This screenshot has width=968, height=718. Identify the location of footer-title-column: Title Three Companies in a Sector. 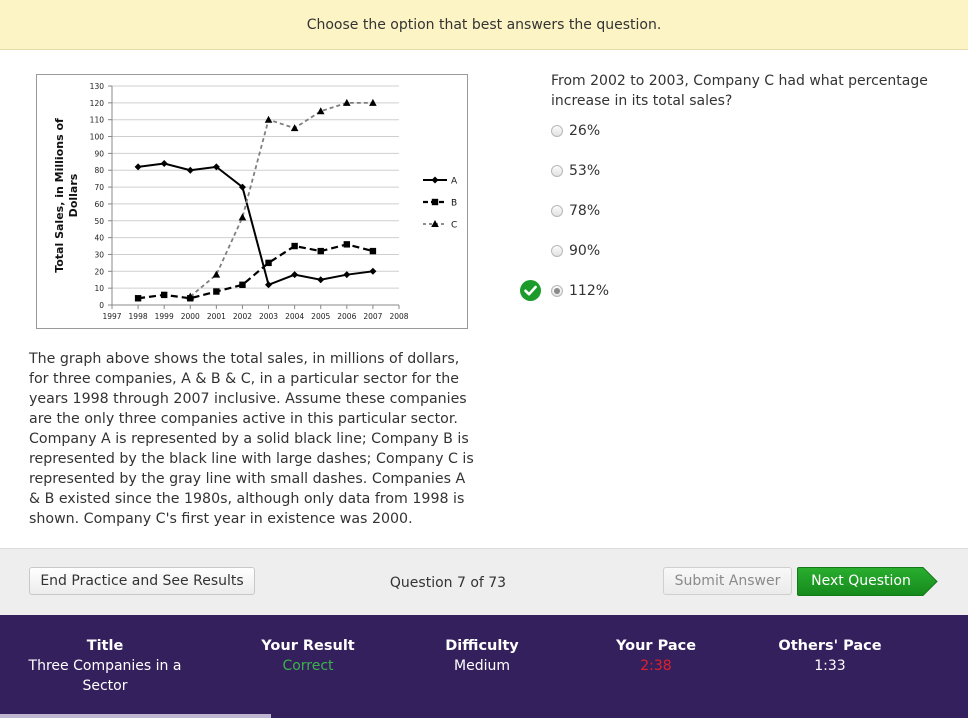
(105, 666).